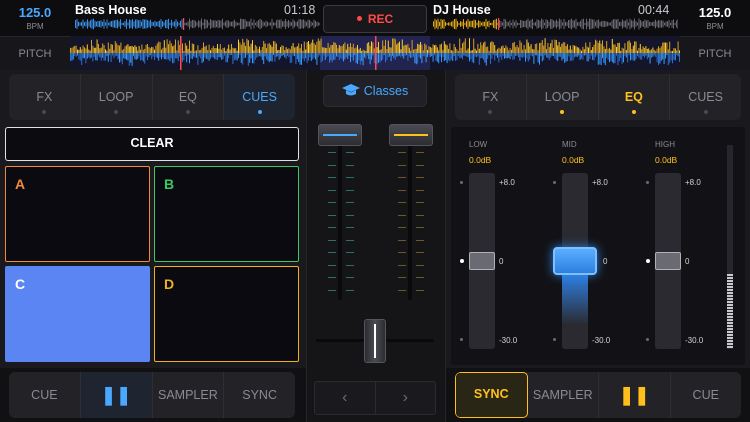 This screenshot has width=750, height=422. I want to click on nav-prev-button: ‹, so click(345, 398).